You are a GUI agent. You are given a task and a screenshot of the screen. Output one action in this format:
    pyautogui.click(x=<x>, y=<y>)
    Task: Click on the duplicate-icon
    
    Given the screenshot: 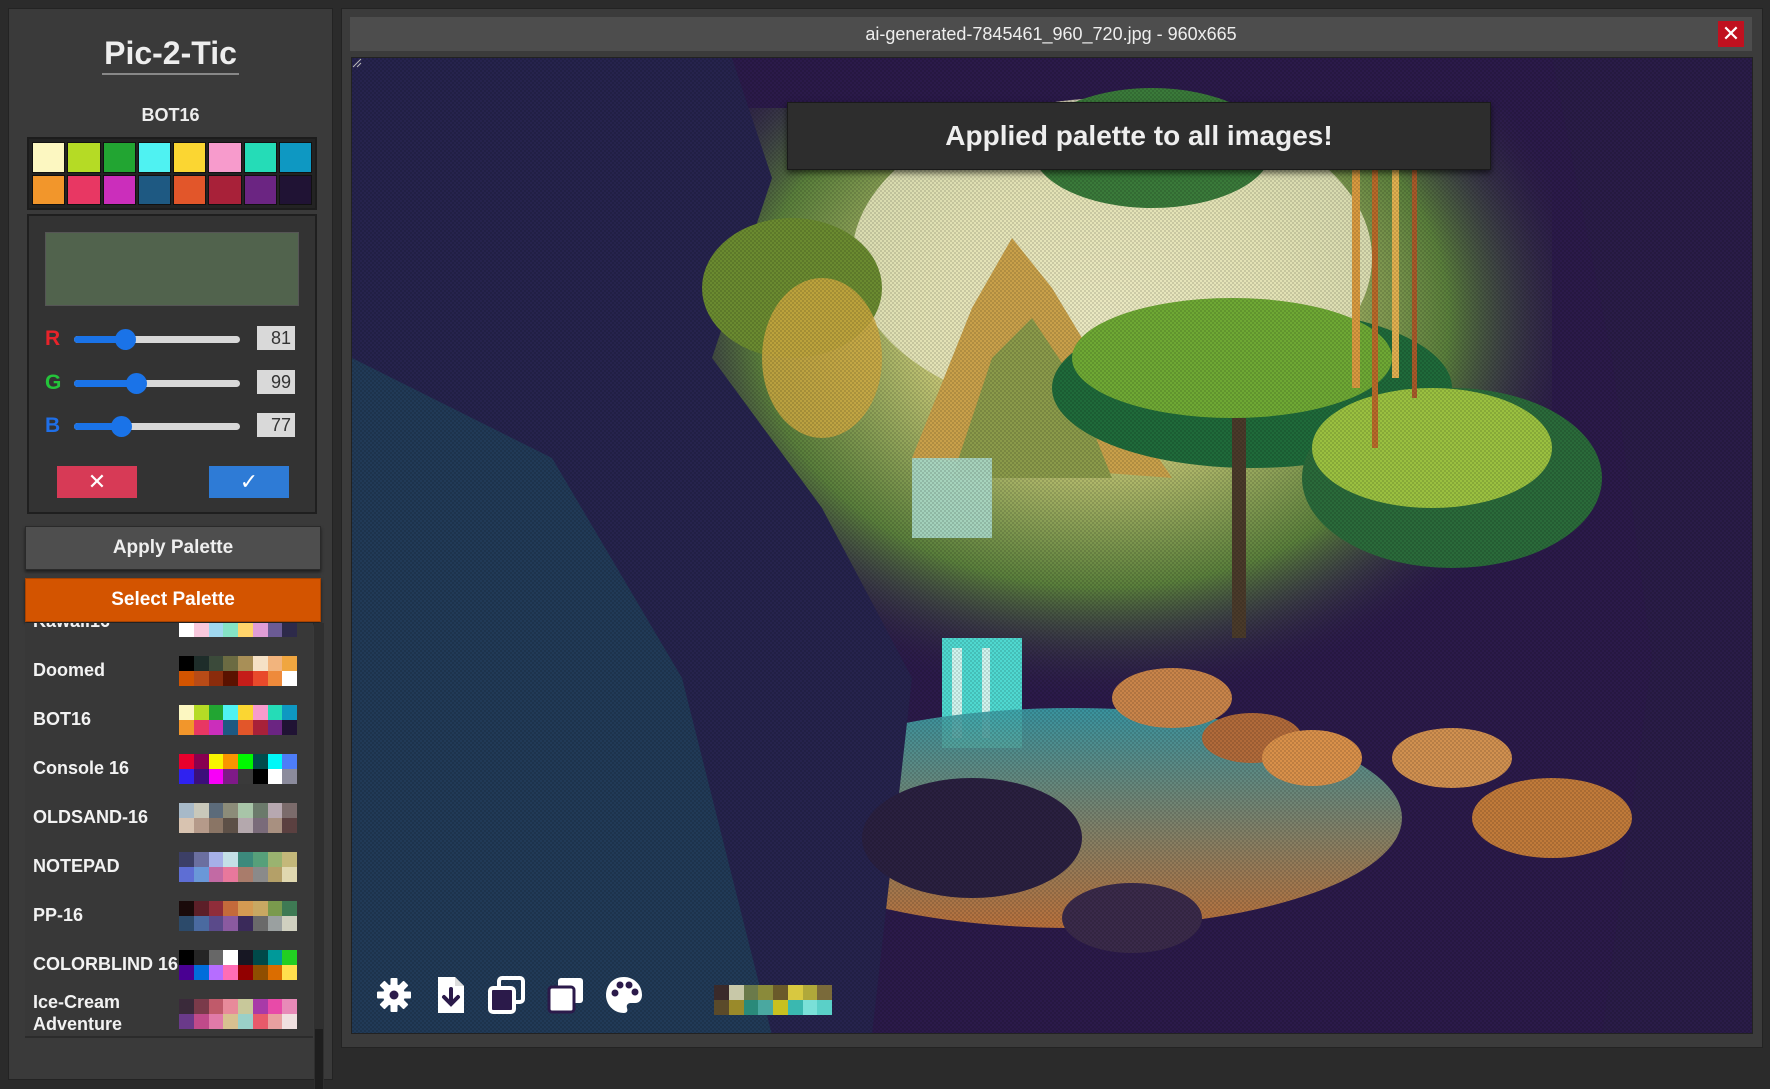 What is the action you would take?
    pyautogui.click(x=566, y=995)
    